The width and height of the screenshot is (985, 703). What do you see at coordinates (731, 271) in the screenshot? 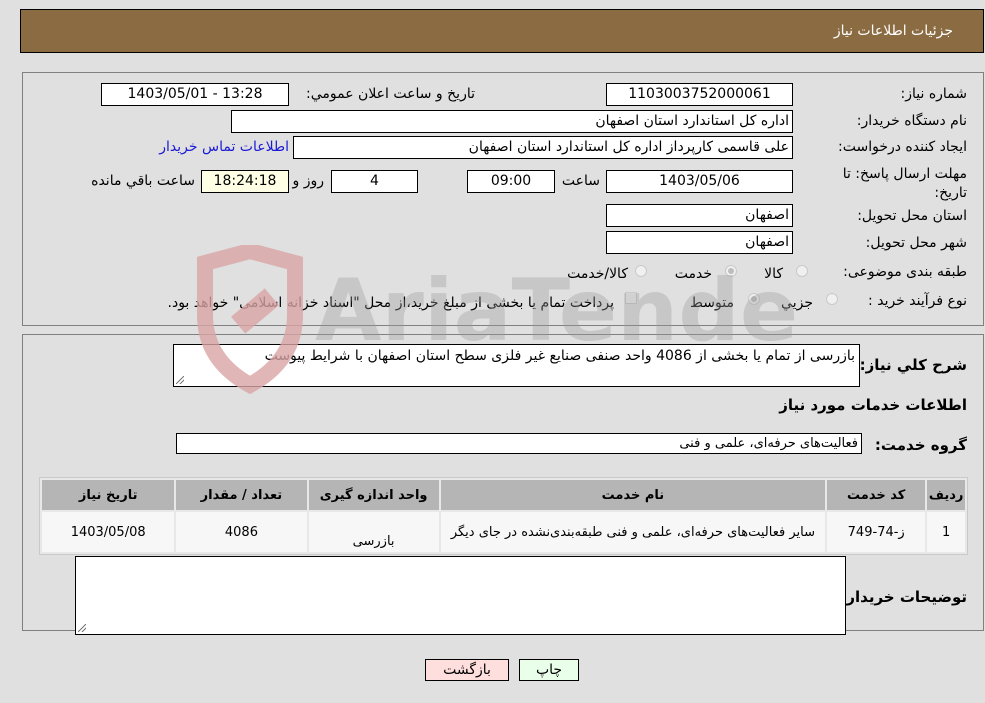
I see `category-radio-service` at bounding box center [731, 271].